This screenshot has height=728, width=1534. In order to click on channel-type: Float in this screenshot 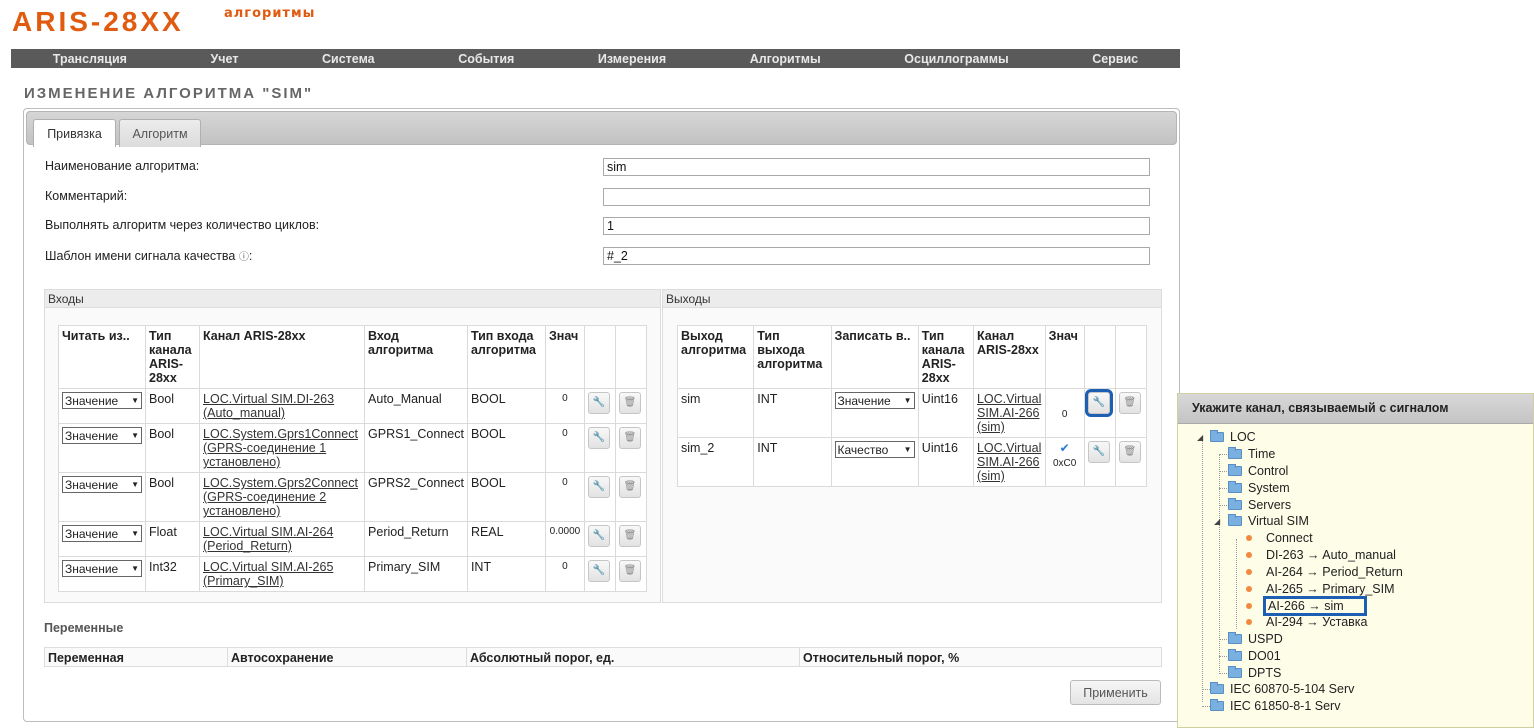, I will do `click(173, 539)`.